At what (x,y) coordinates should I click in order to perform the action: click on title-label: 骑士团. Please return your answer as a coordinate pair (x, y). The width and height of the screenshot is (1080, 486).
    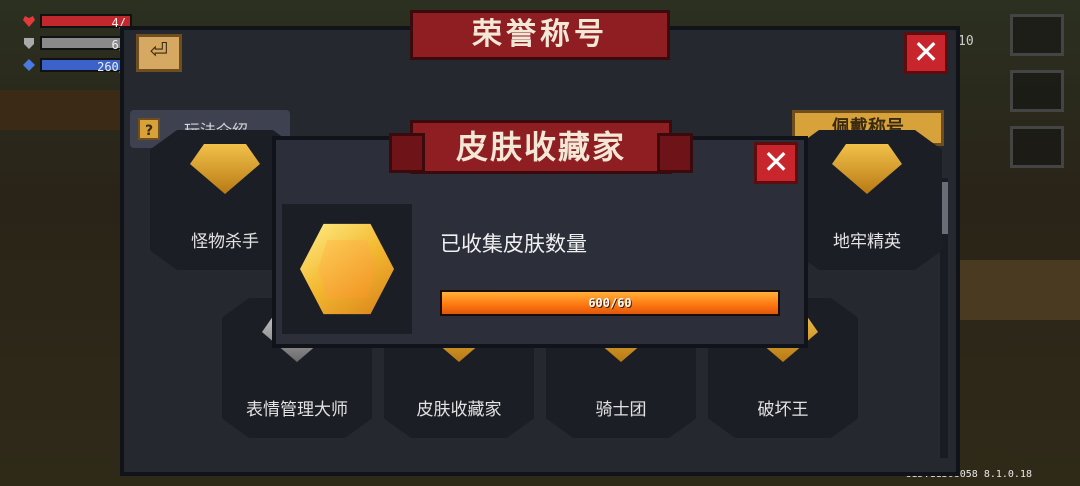
    Looking at the image, I should click on (621, 410).